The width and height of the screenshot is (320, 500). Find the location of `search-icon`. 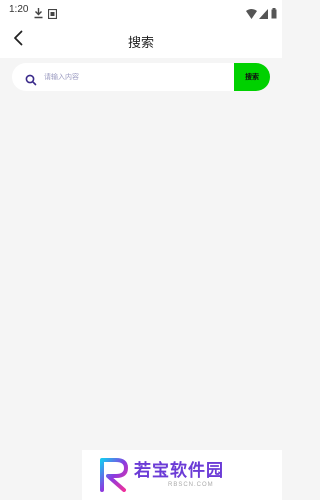

search-icon is located at coordinates (31, 78).